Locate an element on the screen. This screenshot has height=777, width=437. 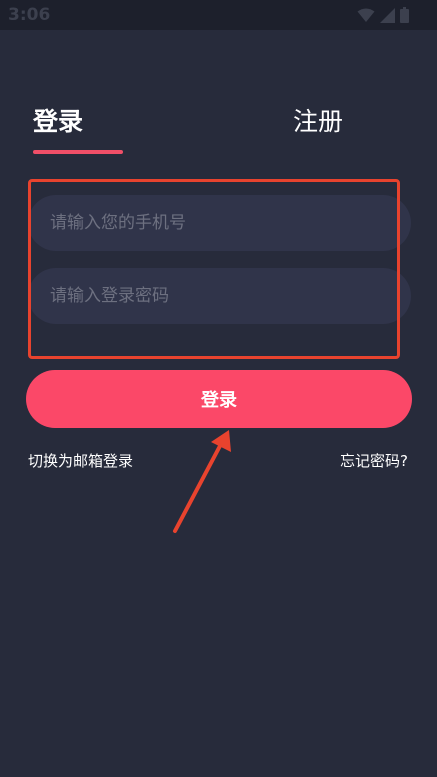
wifi-icon is located at coordinates (366, 15).